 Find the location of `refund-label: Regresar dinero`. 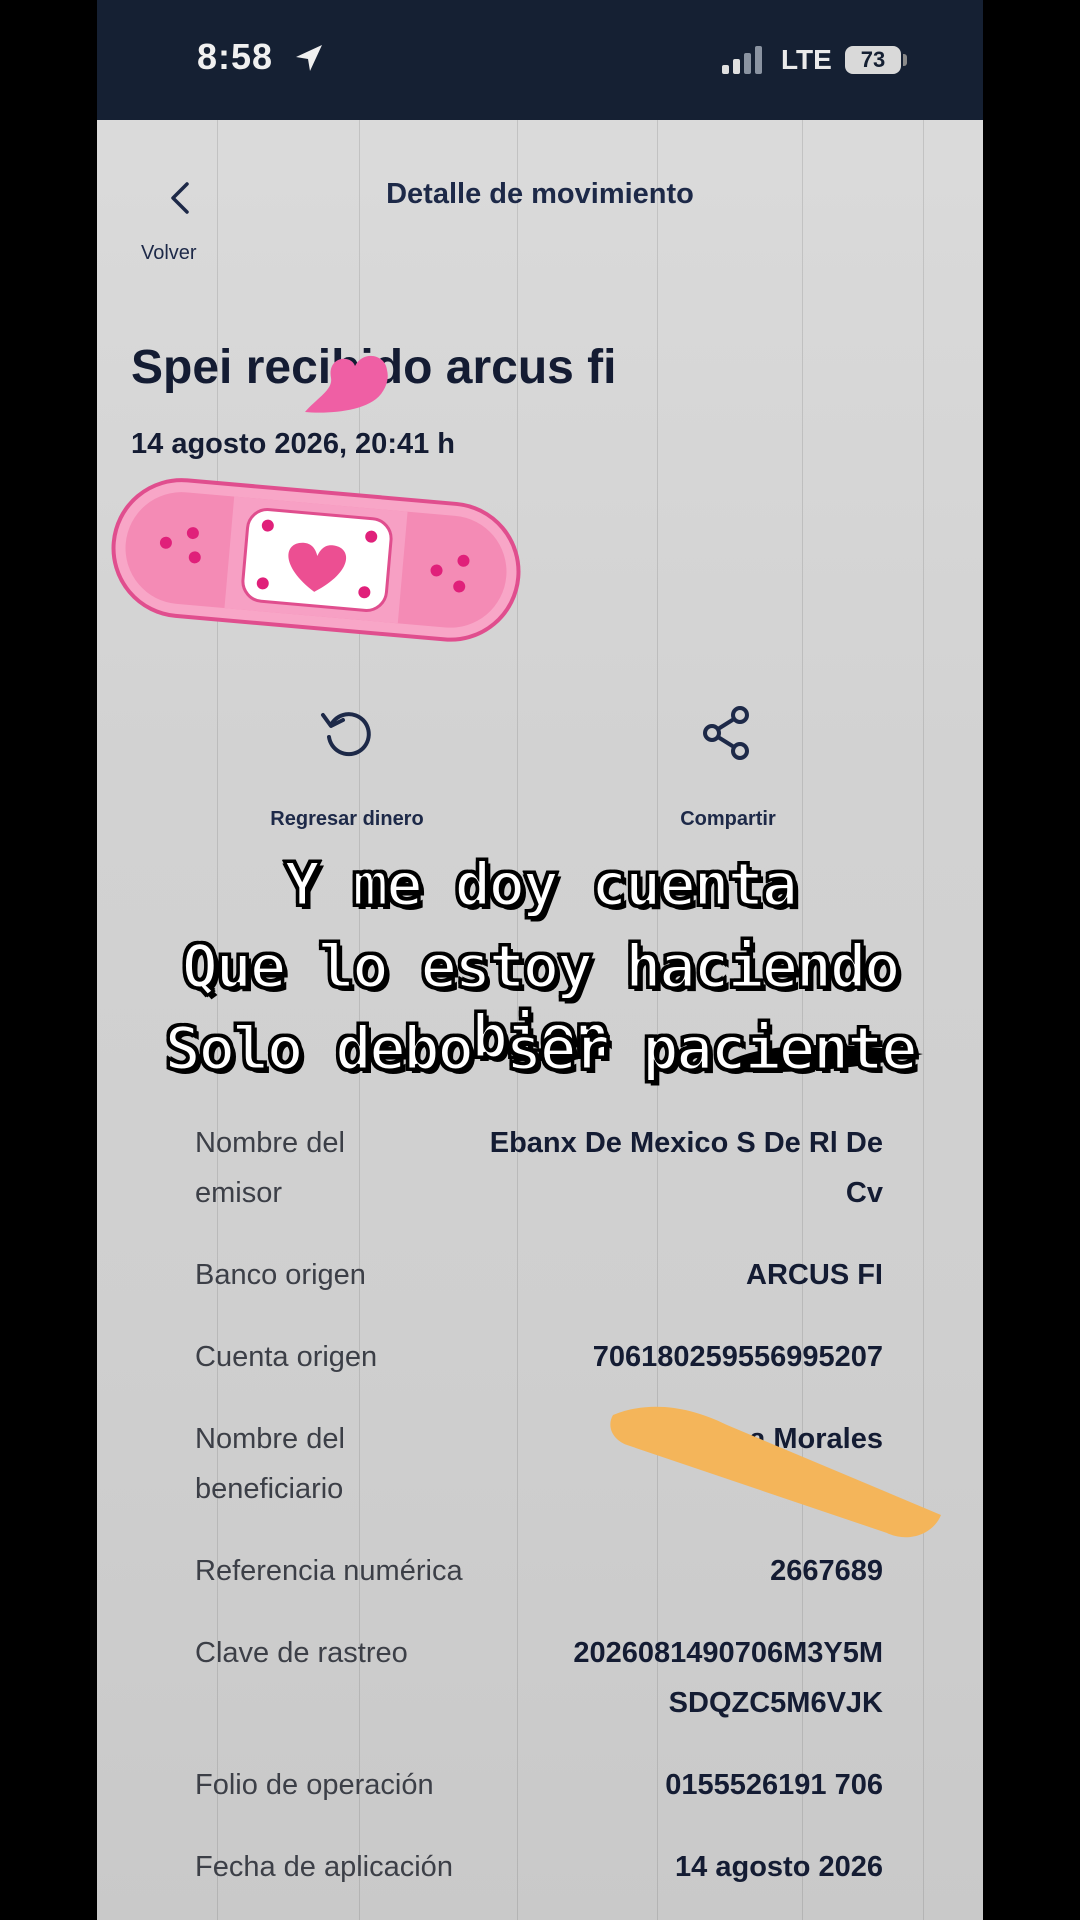

refund-label: Regresar dinero is located at coordinates (347, 819).